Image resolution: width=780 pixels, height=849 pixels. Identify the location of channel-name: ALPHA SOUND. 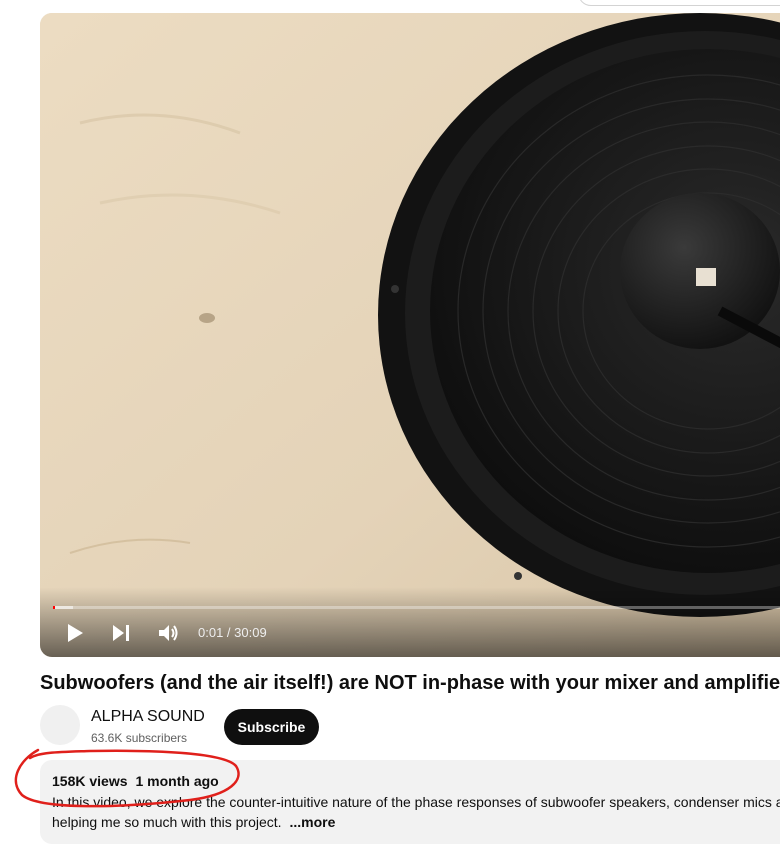
(148, 717).